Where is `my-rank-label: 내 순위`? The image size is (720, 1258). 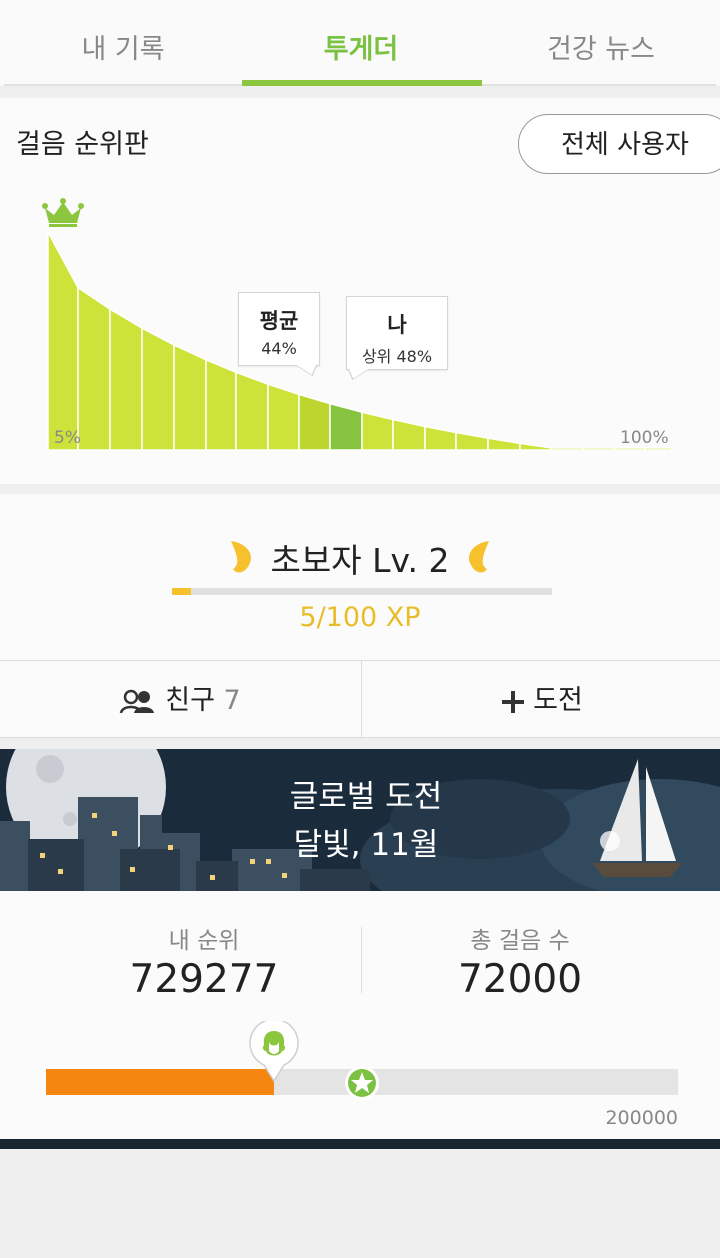 my-rank-label: 내 순위 is located at coordinates (204, 941).